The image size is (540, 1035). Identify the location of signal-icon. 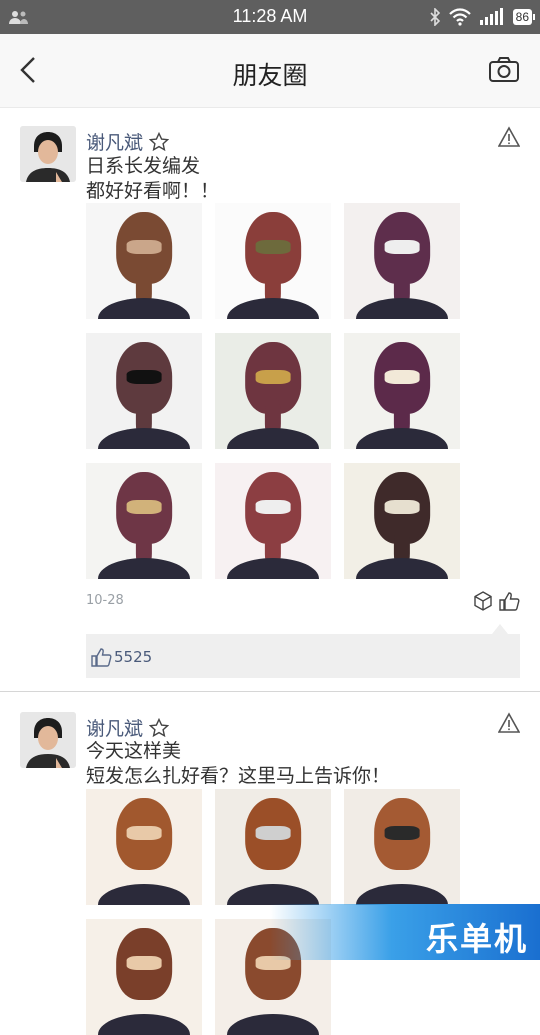
(491, 16).